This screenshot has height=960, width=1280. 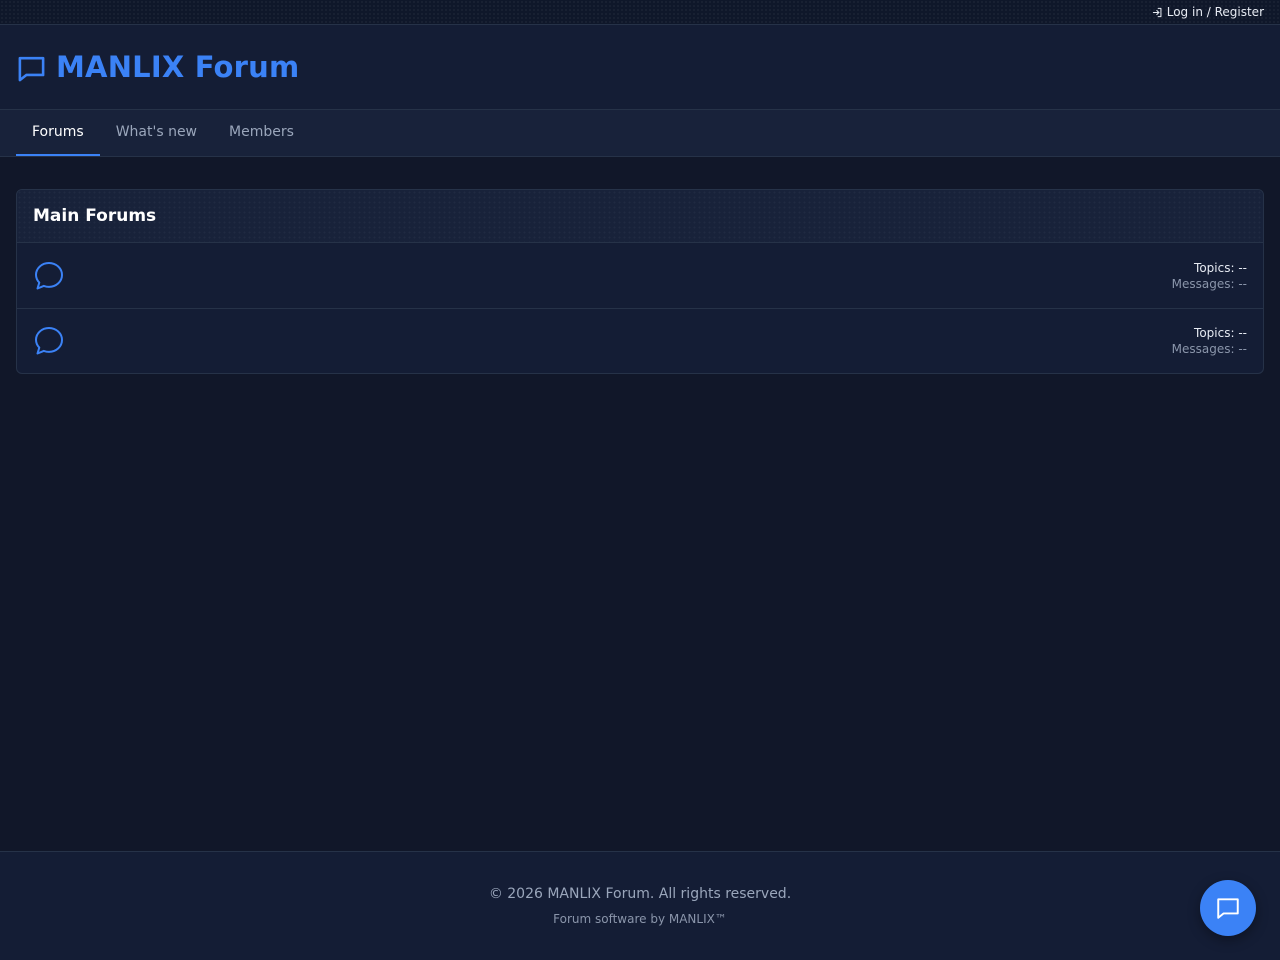 I want to click on site-header: MANLIX Forum, so click(x=640, y=67).